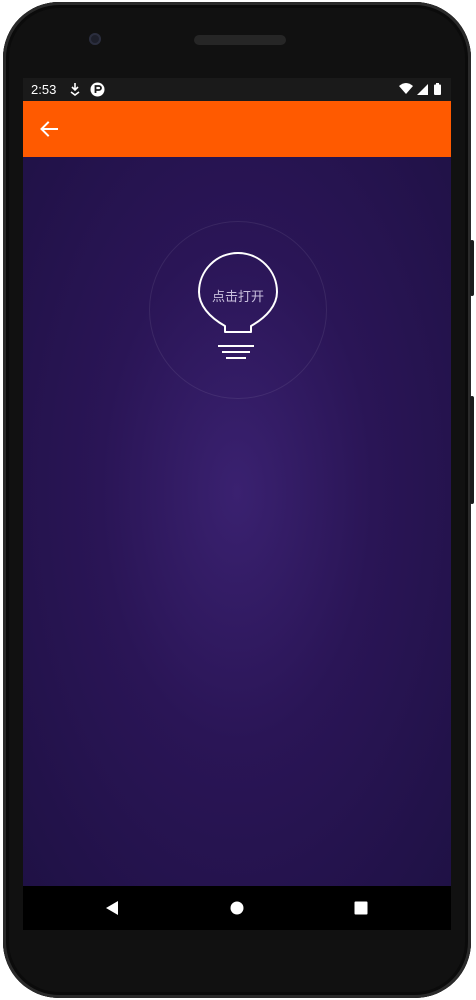 This screenshot has width=476, height=1000. Describe the element at coordinates (472, 450) in the screenshot. I see `volume-button` at that location.